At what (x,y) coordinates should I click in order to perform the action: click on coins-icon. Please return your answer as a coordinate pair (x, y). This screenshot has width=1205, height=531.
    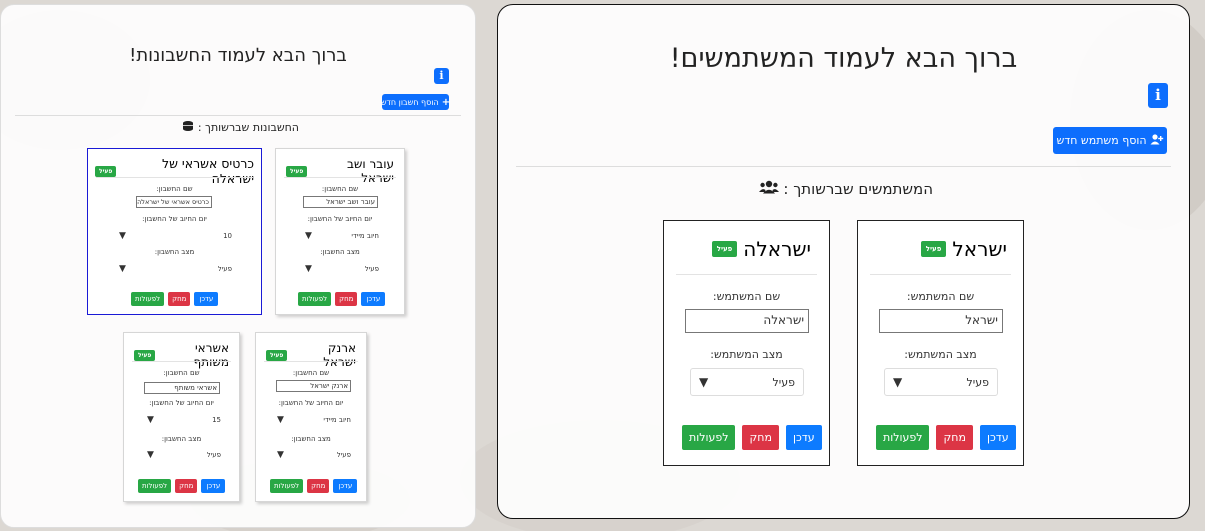
    Looking at the image, I should click on (188, 127).